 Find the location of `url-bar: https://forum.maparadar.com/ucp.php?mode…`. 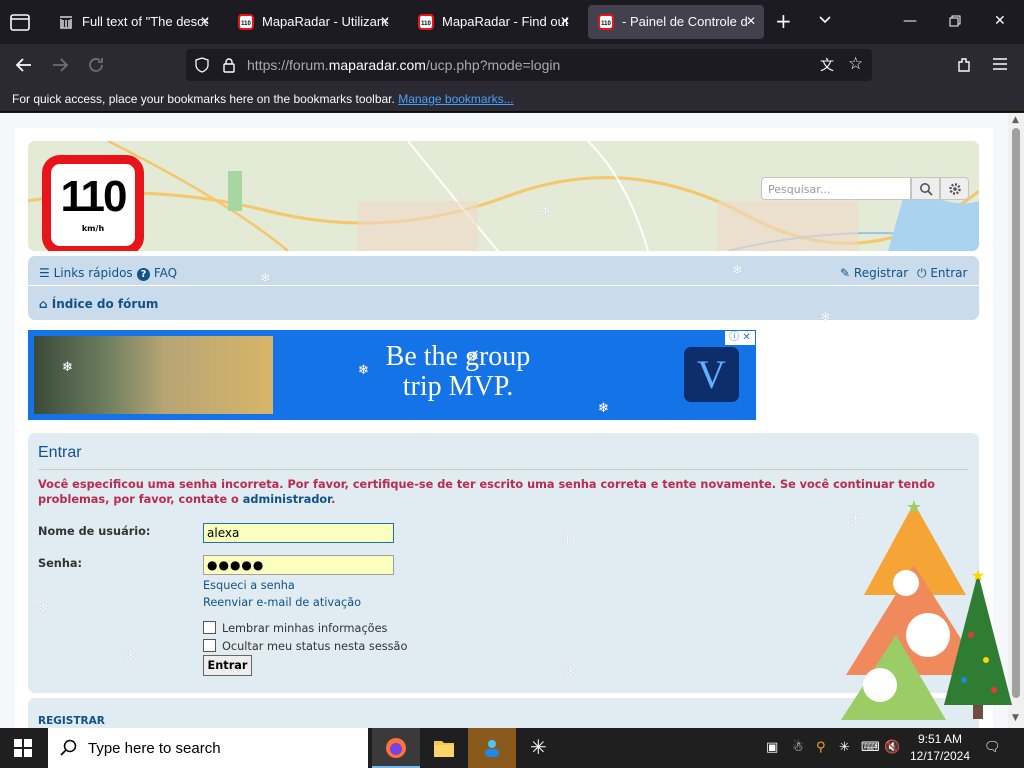

url-bar: https://forum.maparadar.com/ucp.php?mode… is located at coordinates (529, 65).